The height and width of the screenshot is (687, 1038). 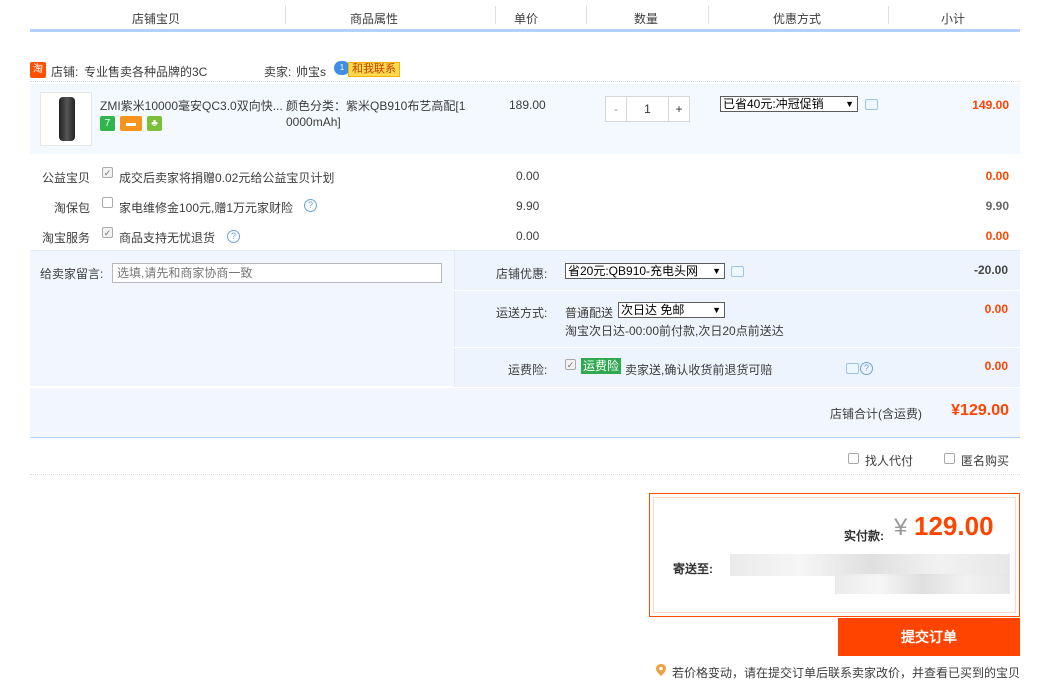 What do you see at coordinates (601, 366) in the screenshot?
I see `insurance-tag: 运费险` at bounding box center [601, 366].